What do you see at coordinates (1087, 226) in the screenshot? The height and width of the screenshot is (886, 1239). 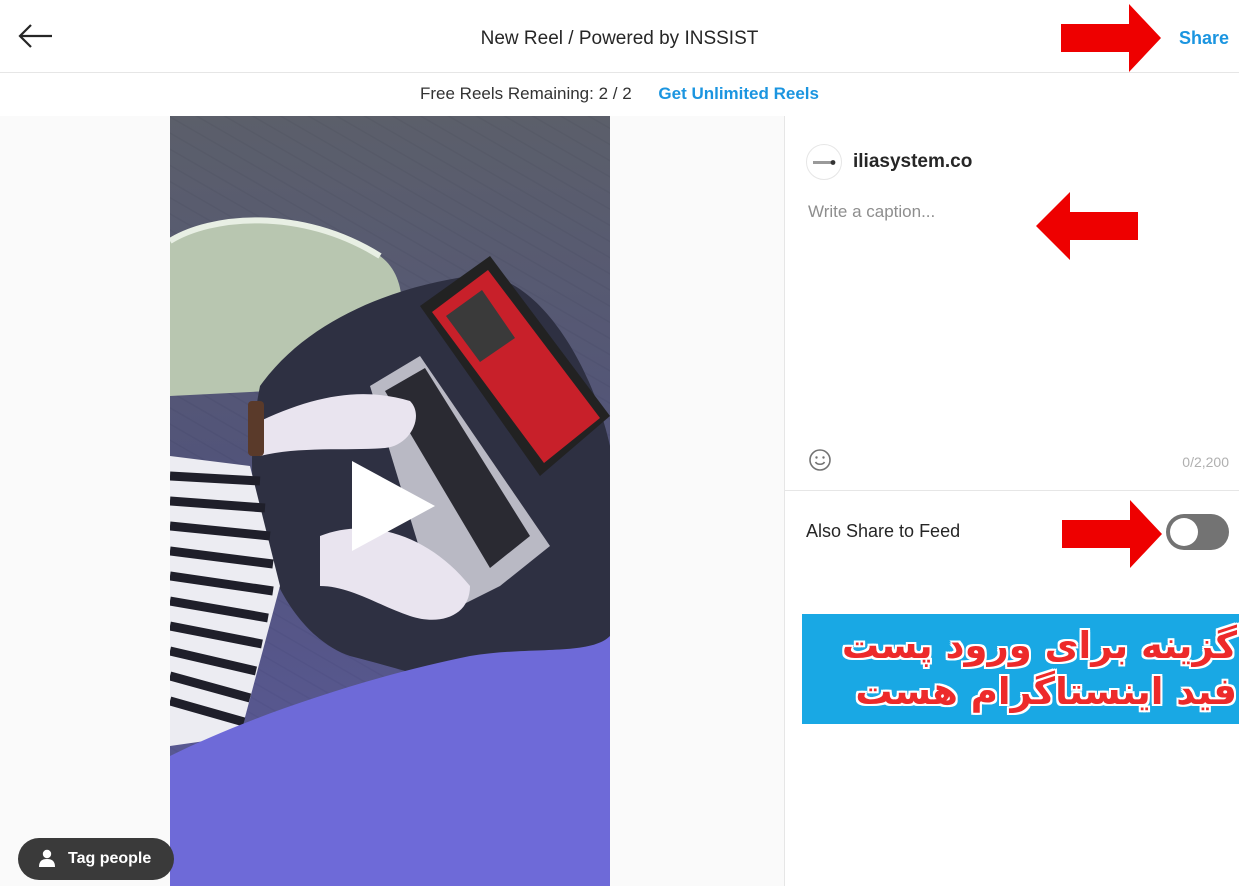 I see `red-arrow-left-icon` at bounding box center [1087, 226].